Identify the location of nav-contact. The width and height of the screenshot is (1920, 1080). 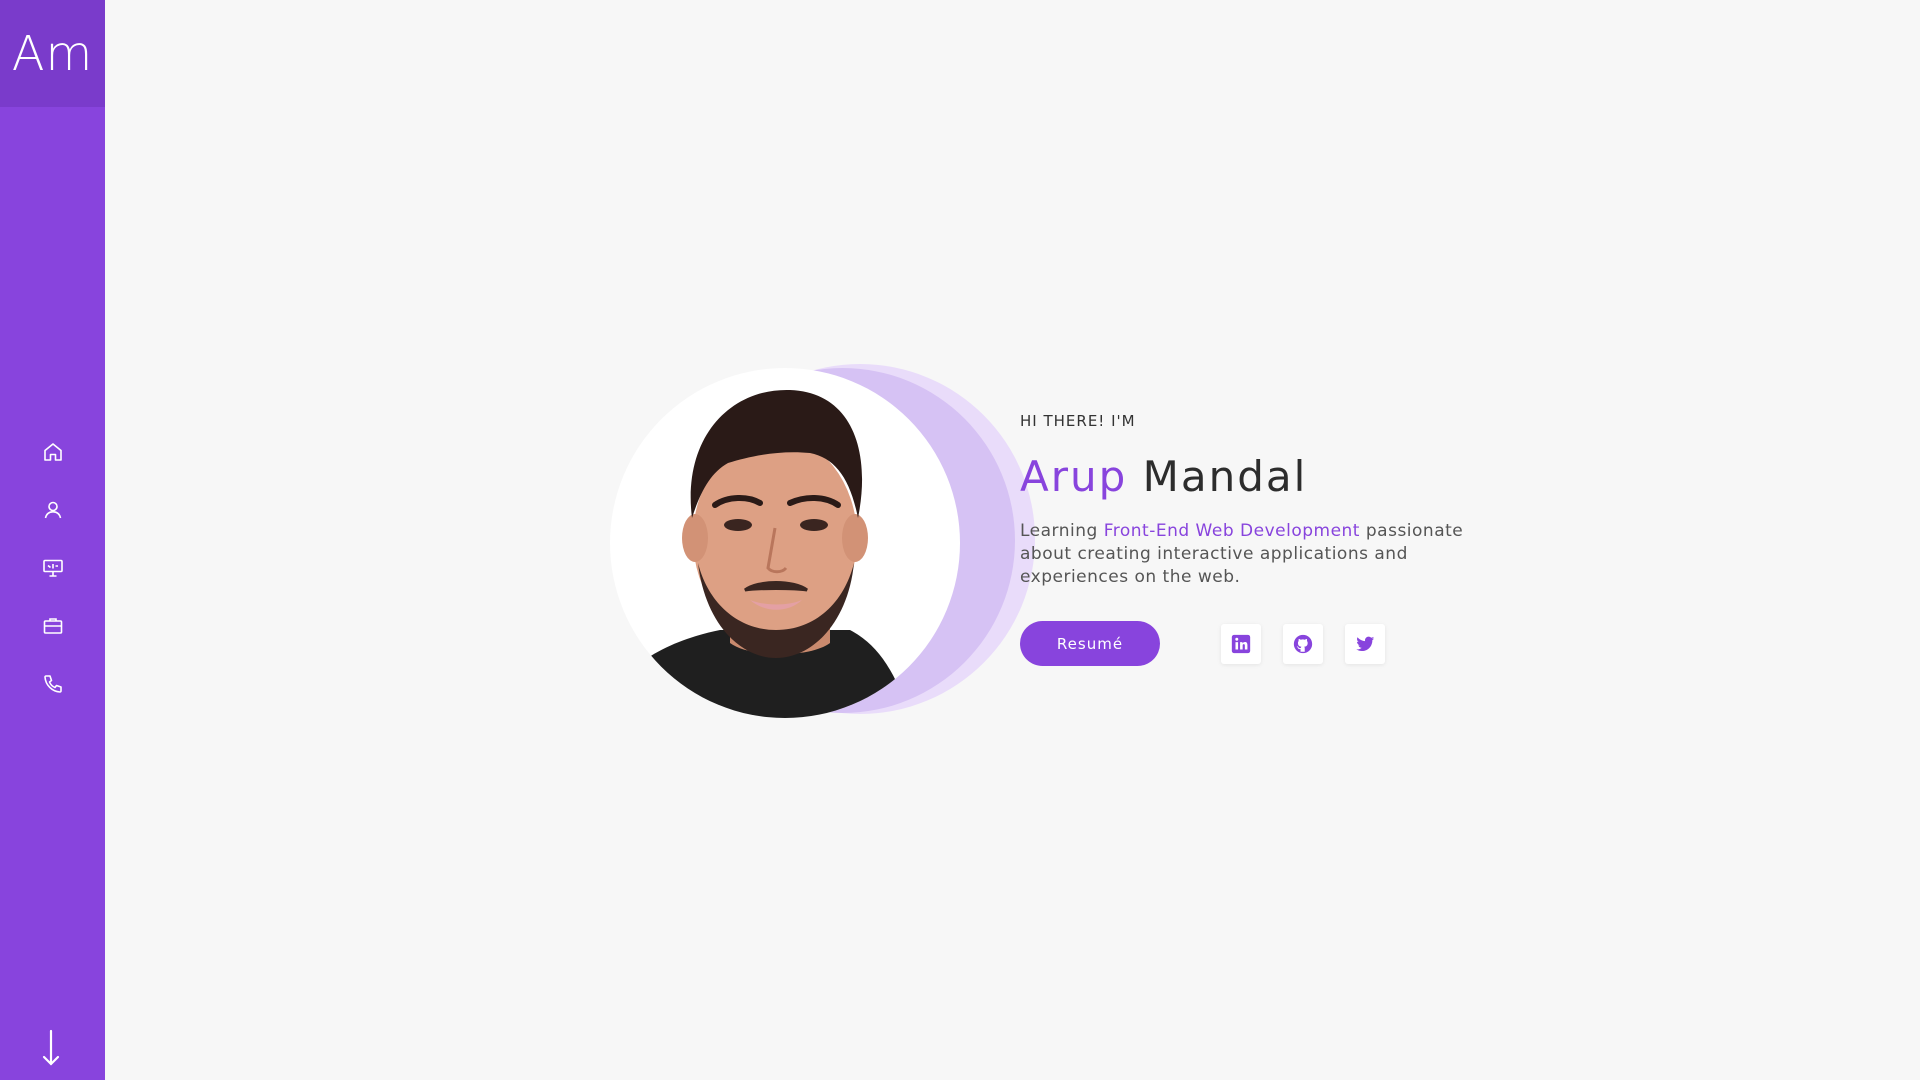
(52, 684).